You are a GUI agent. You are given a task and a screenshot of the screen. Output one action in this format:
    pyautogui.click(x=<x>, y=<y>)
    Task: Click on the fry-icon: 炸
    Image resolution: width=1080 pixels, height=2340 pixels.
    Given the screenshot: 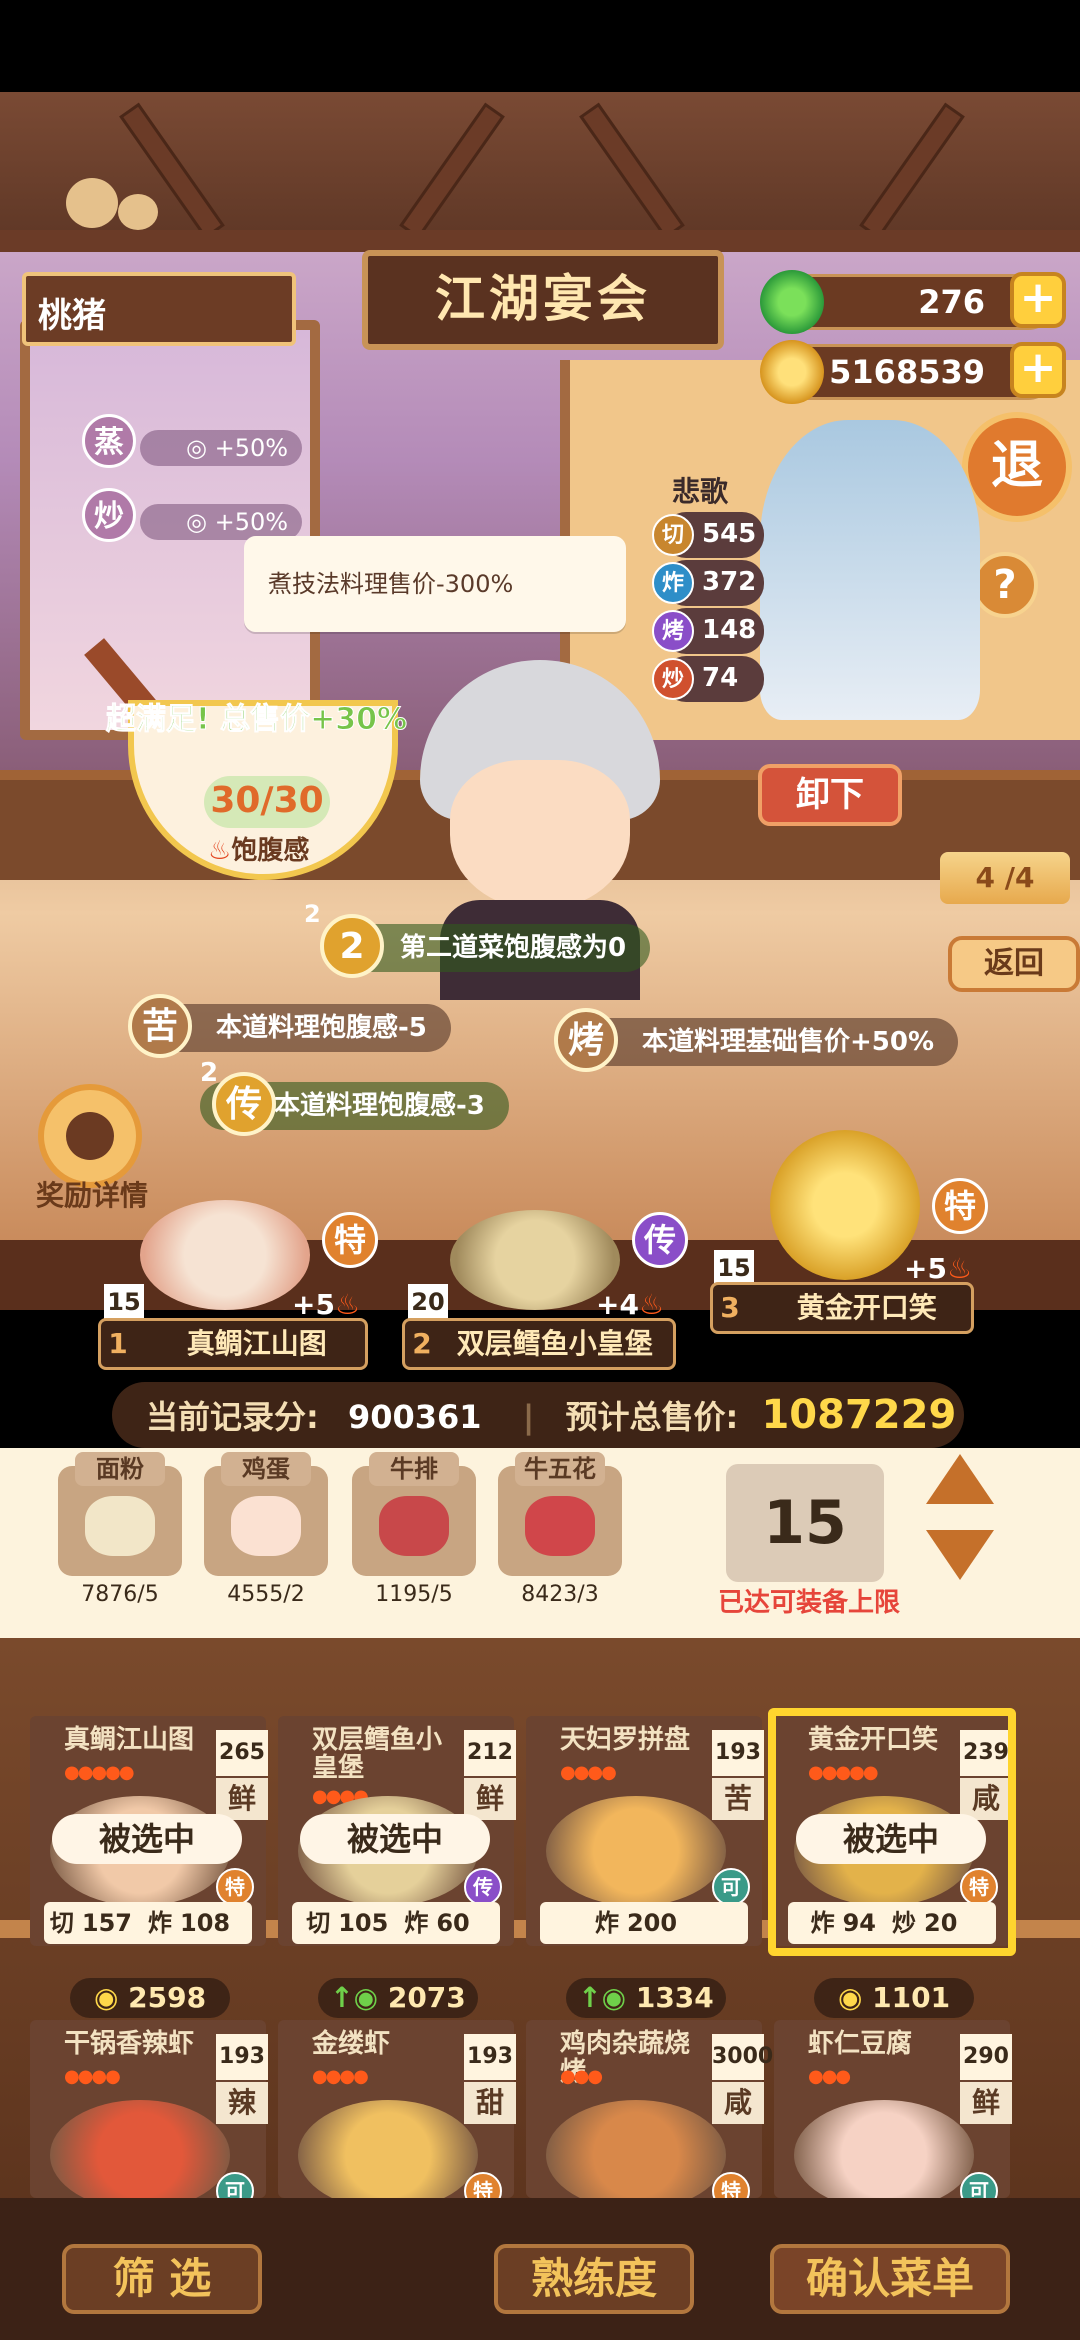 What is the action you would take?
    pyautogui.click(x=673, y=583)
    